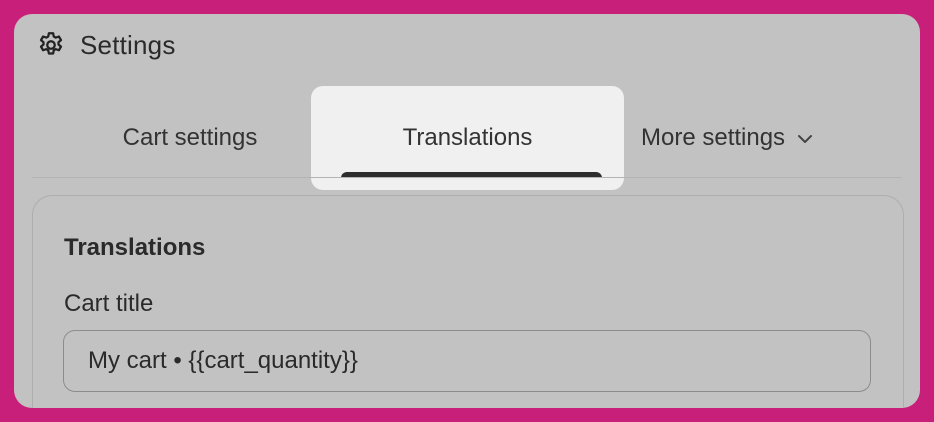  I want to click on settings-header: Settings, so click(106, 45).